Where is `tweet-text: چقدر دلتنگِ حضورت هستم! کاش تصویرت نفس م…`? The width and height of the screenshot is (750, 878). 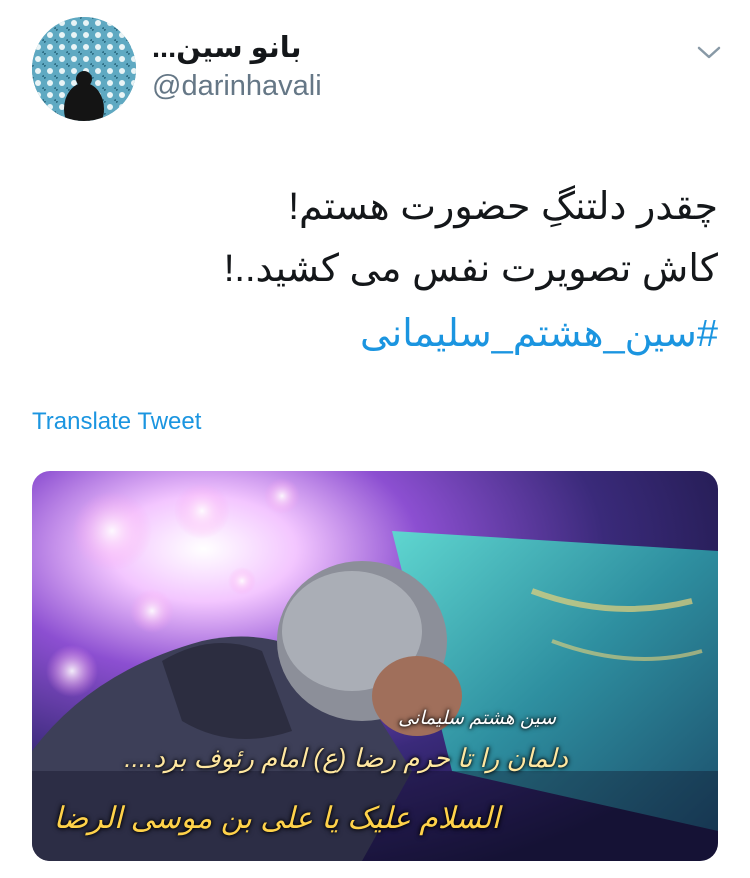 tweet-text: چقدر دلتنگِ حضورت هستم! کاش تصویرت نفس م… is located at coordinates (373, 238).